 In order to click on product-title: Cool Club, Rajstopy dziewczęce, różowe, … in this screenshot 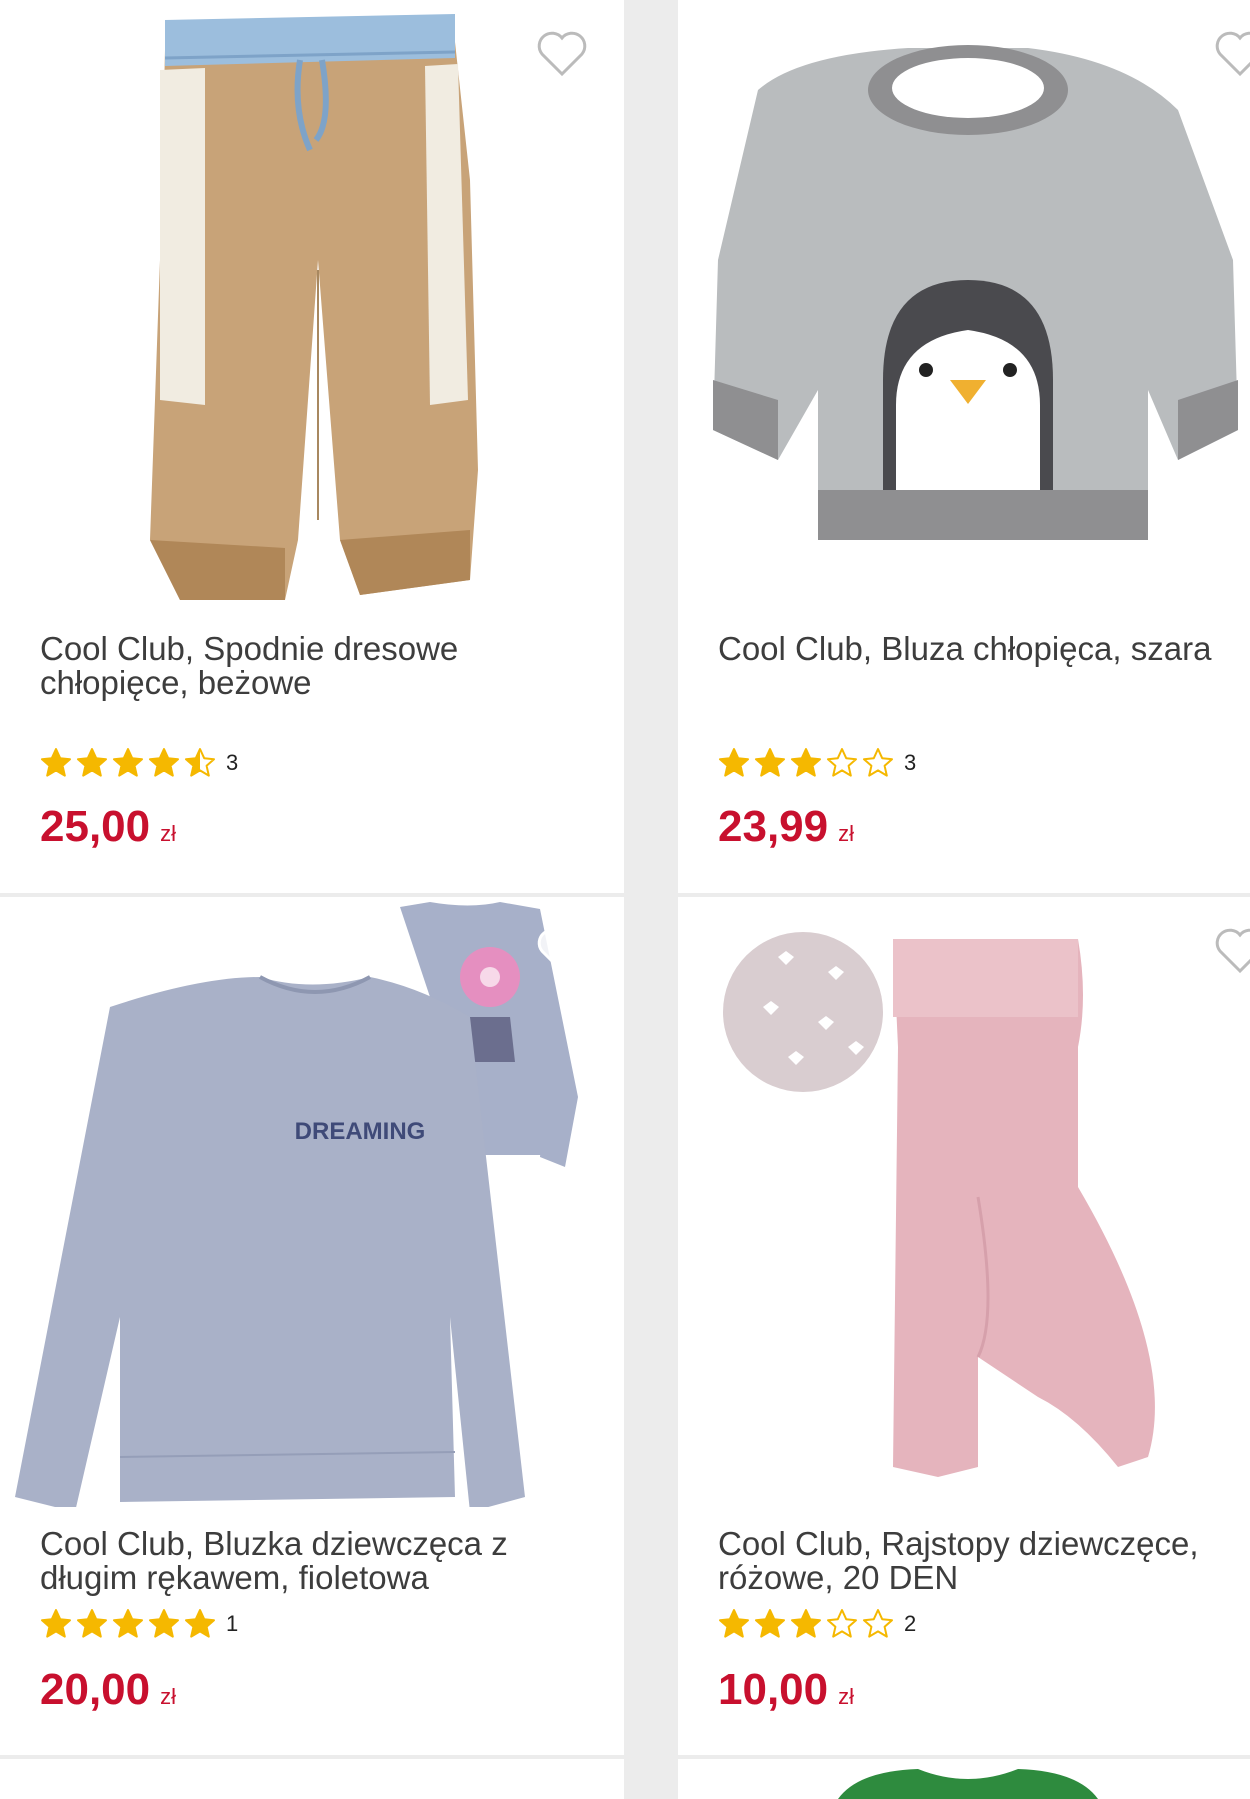, I will do `click(984, 1561)`.